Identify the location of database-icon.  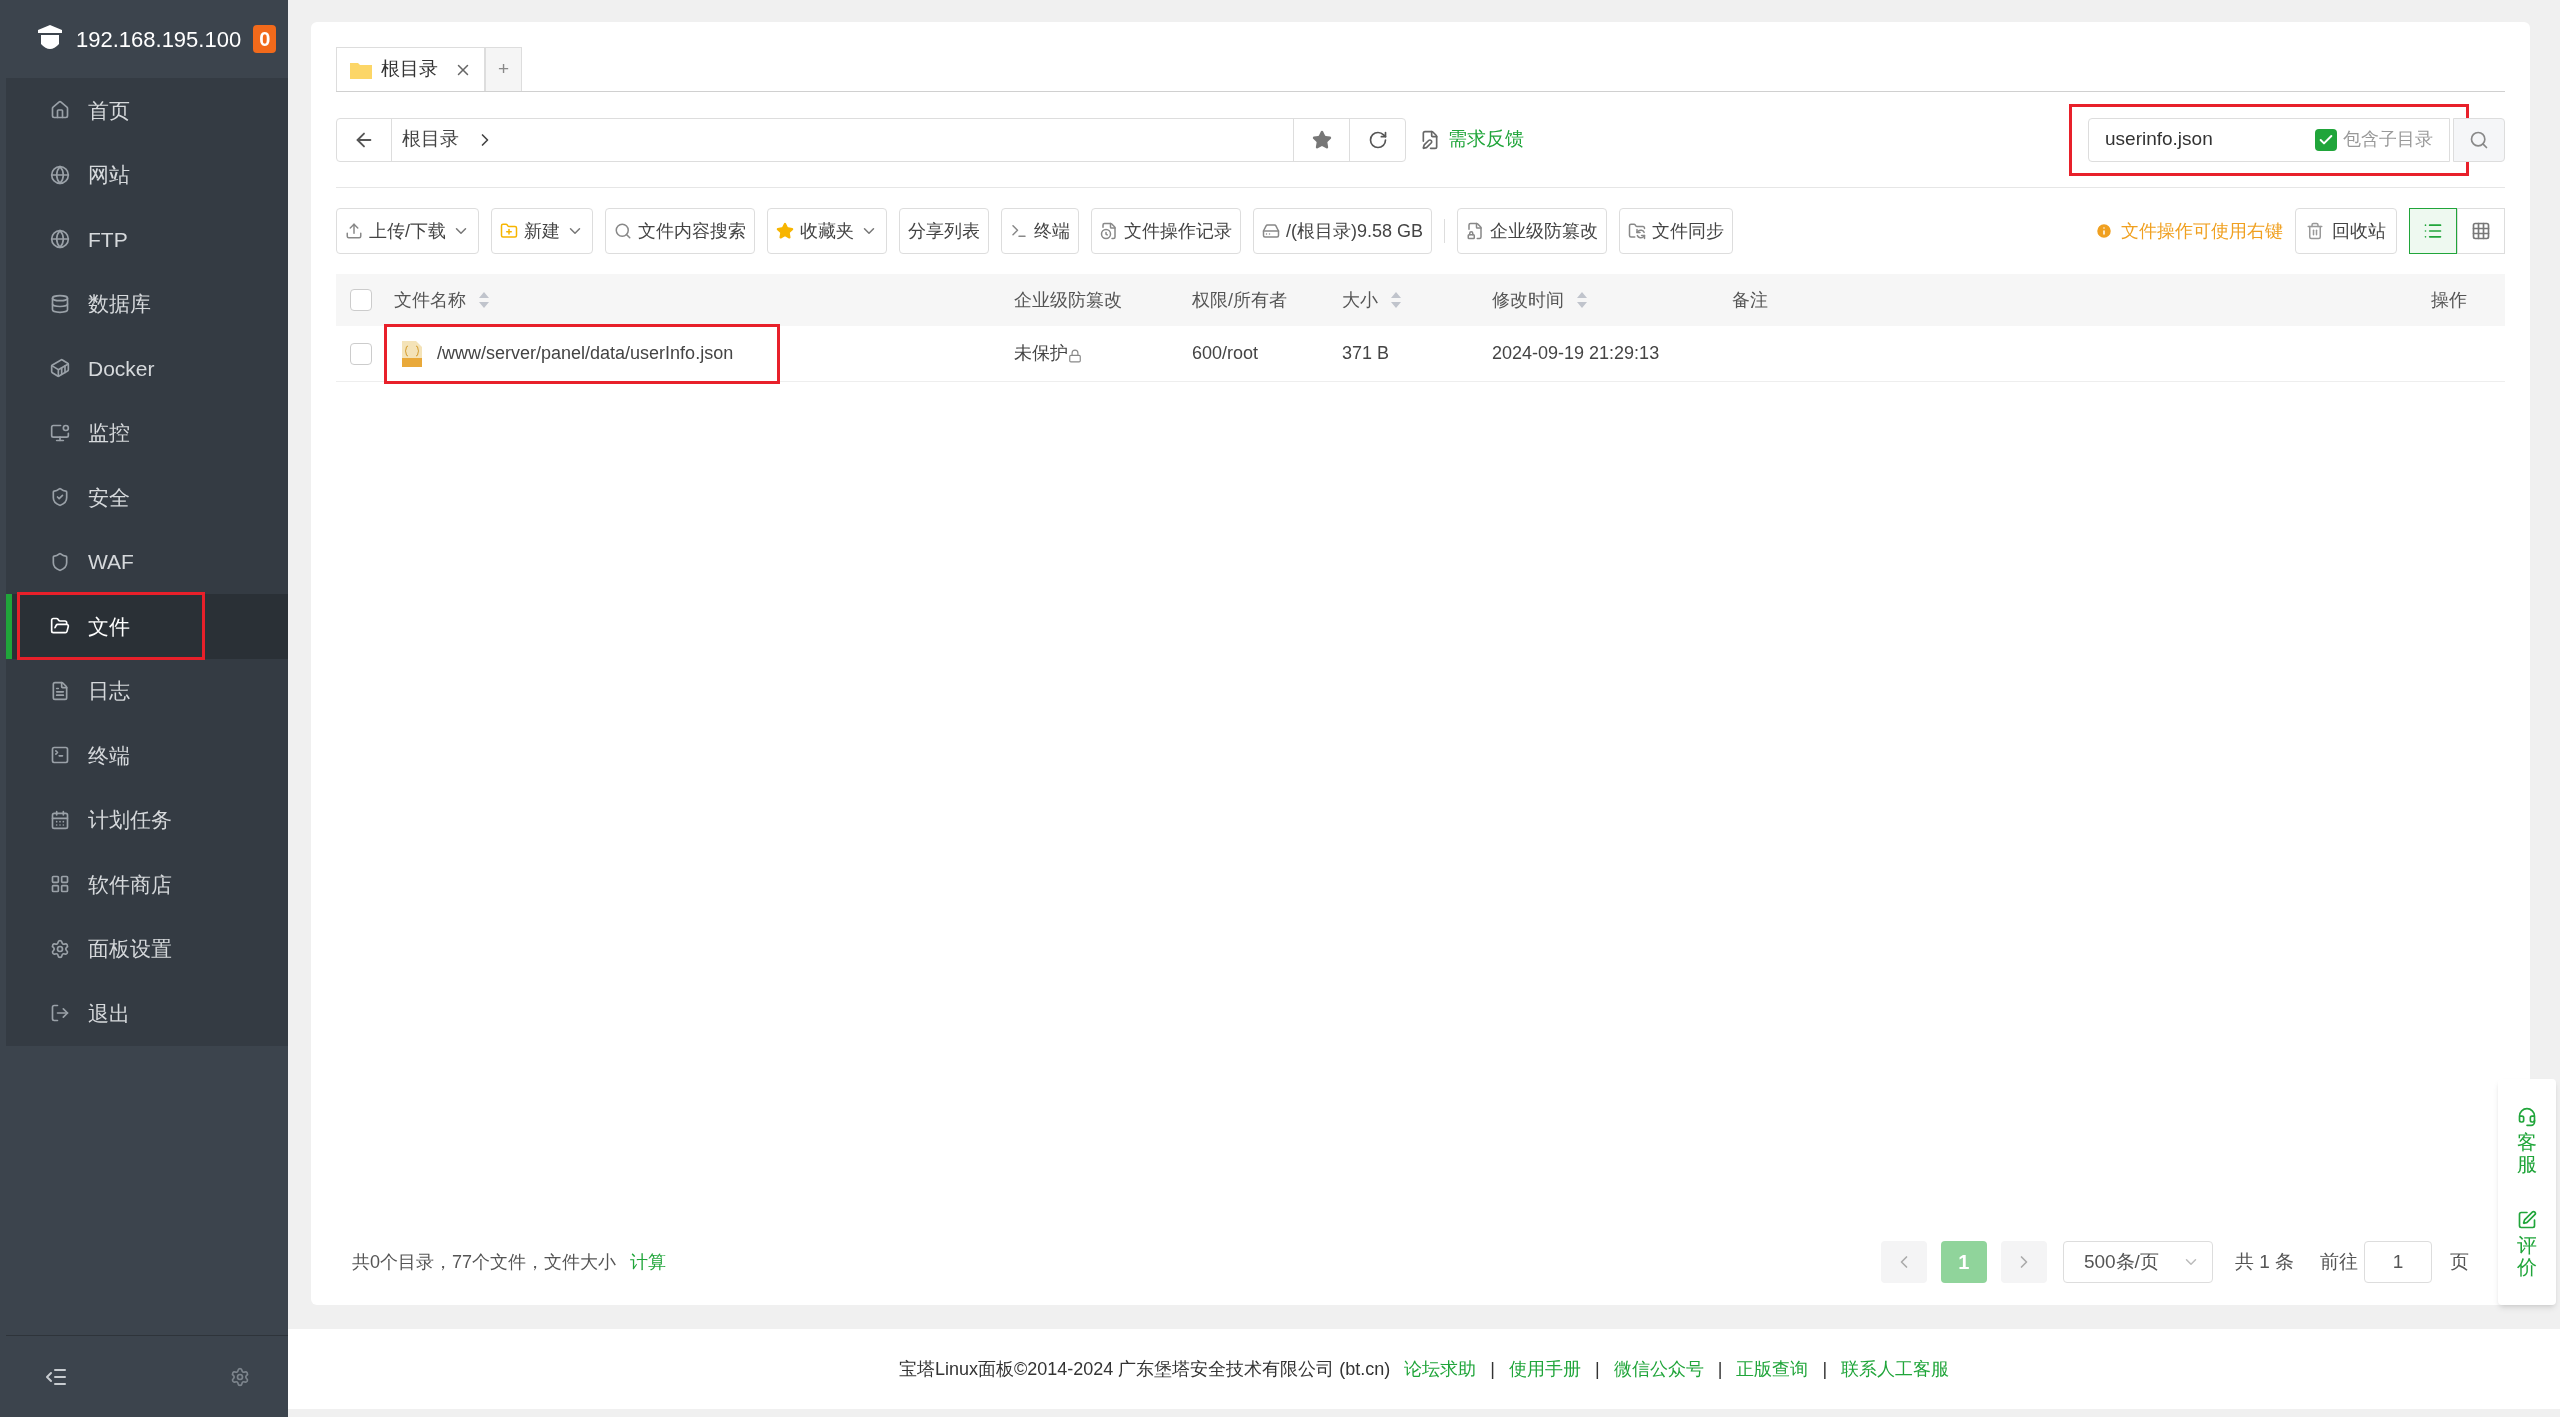
(60, 303).